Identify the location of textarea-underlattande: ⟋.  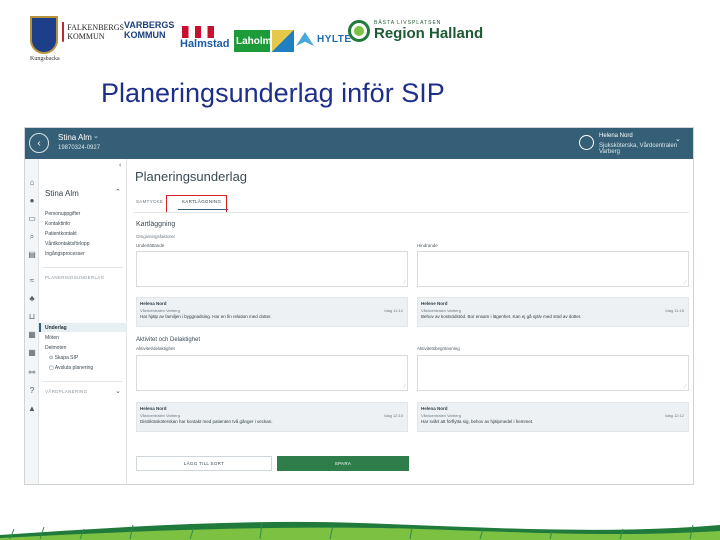
(272, 269).